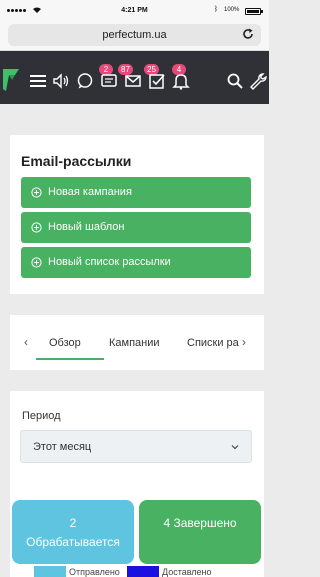 The width and height of the screenshot is (320, 577). Describe the element at coordinates (76, 161) in the screenshot. I see `card-title: Email-рассылки` at that location.